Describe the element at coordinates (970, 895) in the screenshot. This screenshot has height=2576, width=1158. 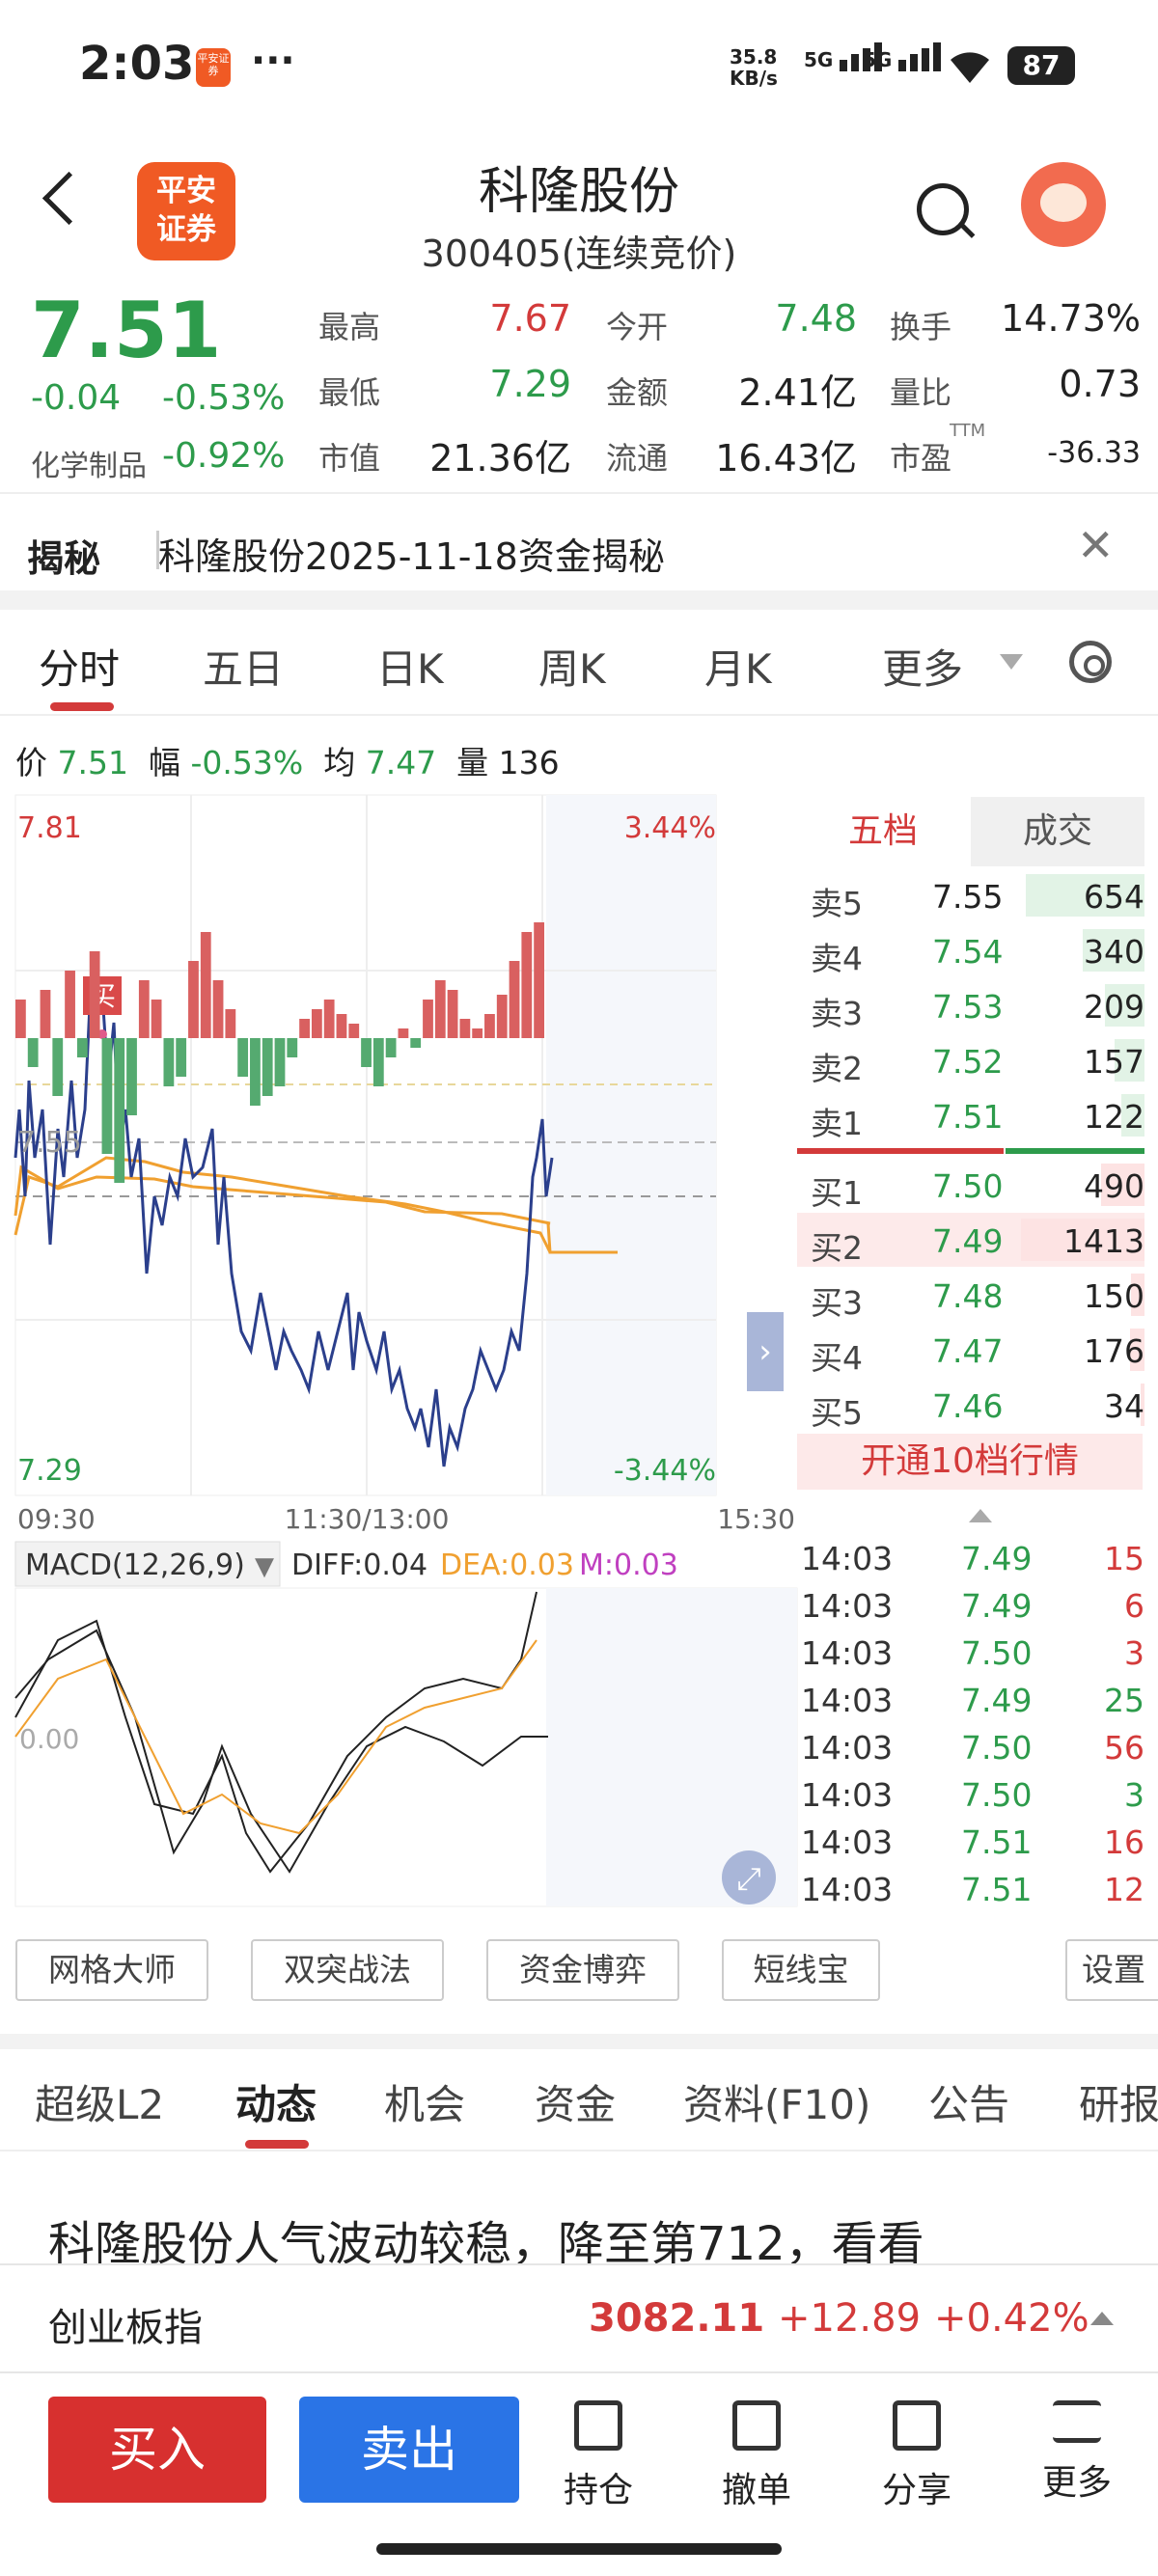
I see `ask-row: 卖5 7.55 654` at that location.